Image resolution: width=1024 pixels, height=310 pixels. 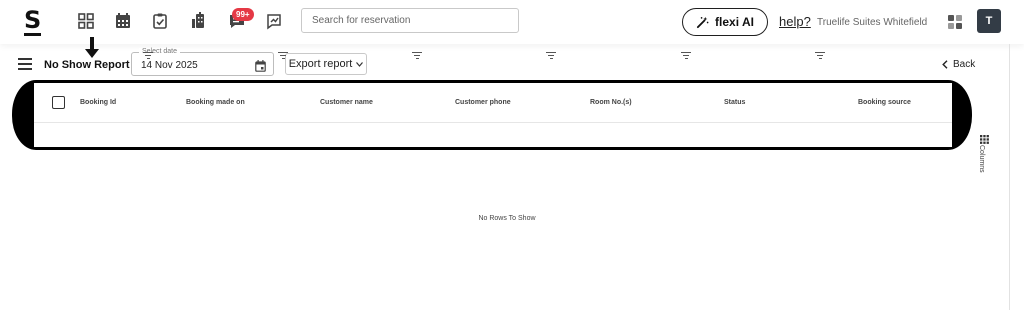 What do you see at coordinates (274, 21) in the screenshot?
I see `reports-icon` at bounding box center [274, 21].